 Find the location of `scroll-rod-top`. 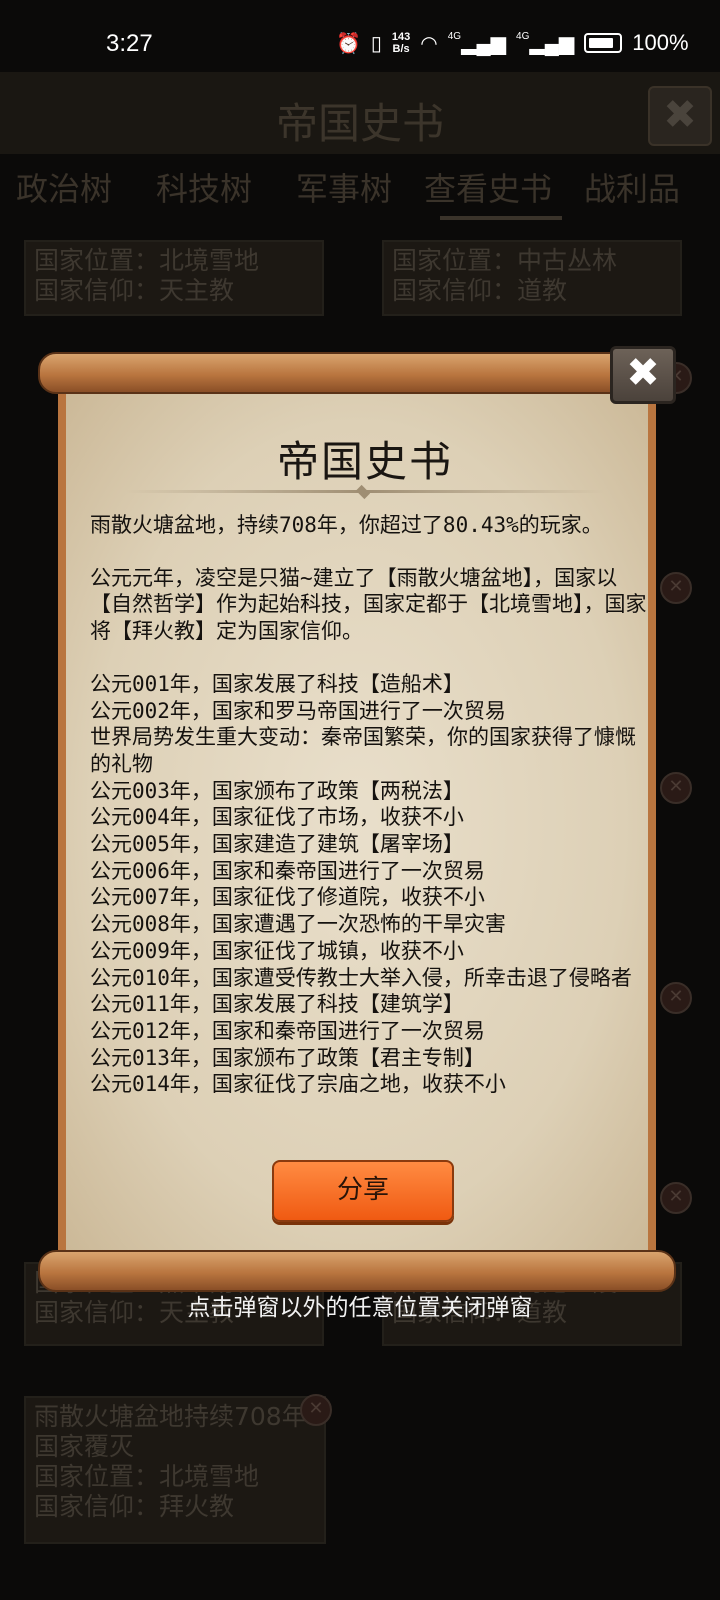

scroll-rod-top is located at coordinates (357, 373).